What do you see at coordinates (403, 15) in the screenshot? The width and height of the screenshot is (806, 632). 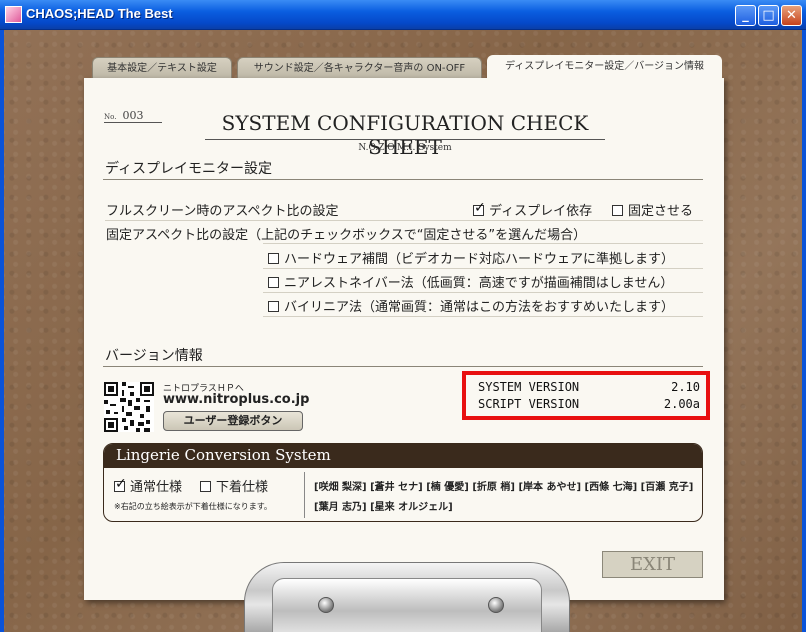 I see `title-bar: CHAOS;HEAD The Best _ □ ✕` at bounding box center [403, 15].